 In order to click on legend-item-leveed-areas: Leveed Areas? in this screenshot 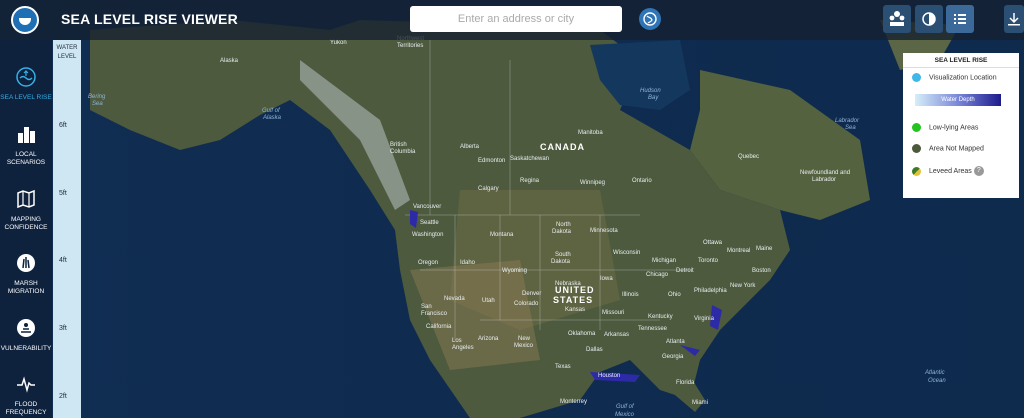, I will do `click(948, 171)`.